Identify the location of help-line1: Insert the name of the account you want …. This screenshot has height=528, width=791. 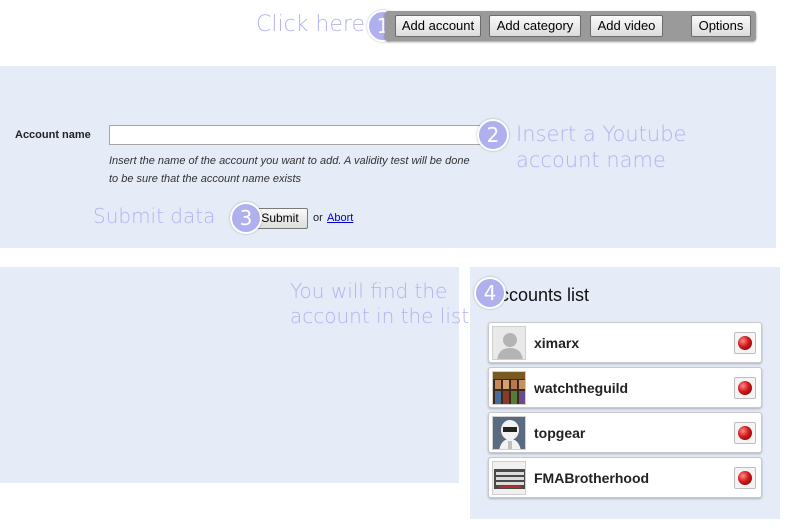
(289, 161).